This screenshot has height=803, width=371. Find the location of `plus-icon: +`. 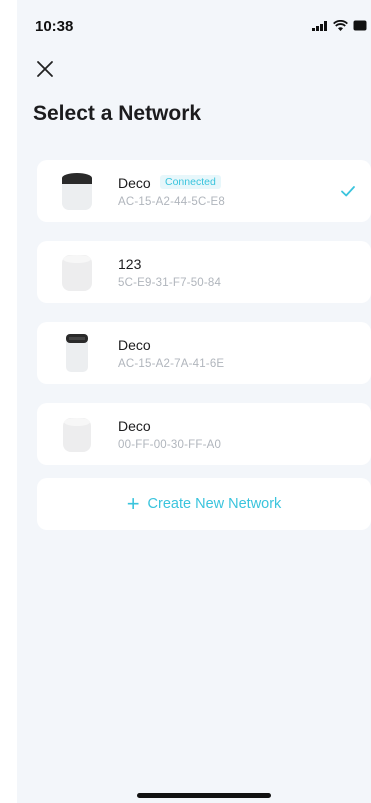

plus-icon: + is located at coordinates (133, 503).